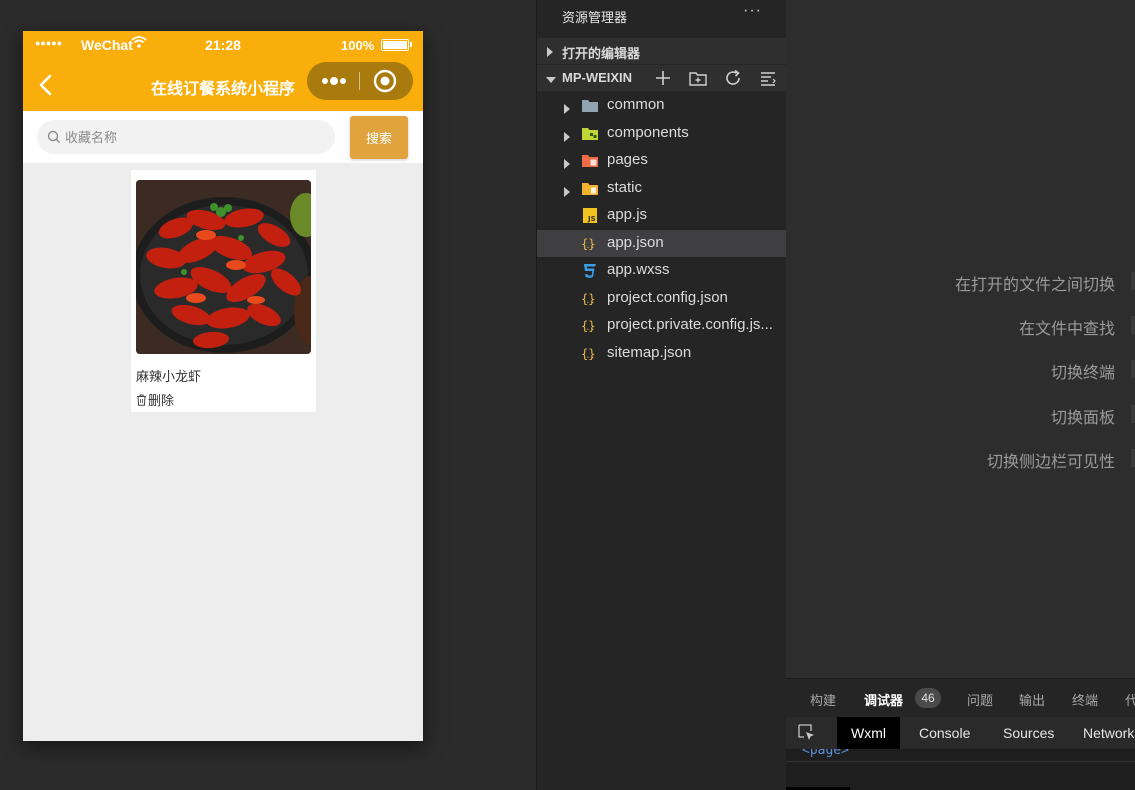 The image size is (1135, 790). I want to click on refresh-icon, so click(733, 78).